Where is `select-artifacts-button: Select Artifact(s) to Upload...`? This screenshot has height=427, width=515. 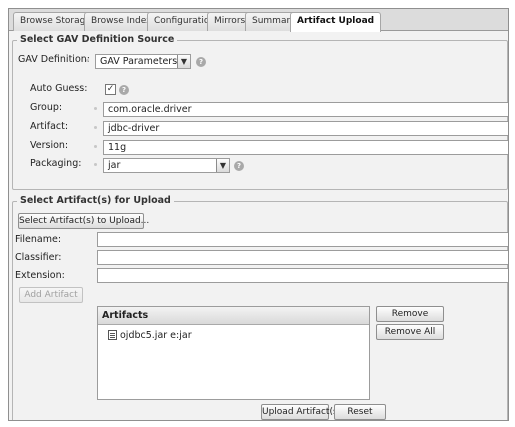
select-artifacts-button: Select Artifact(s) to Upload... is located at coordinates (83, 221).